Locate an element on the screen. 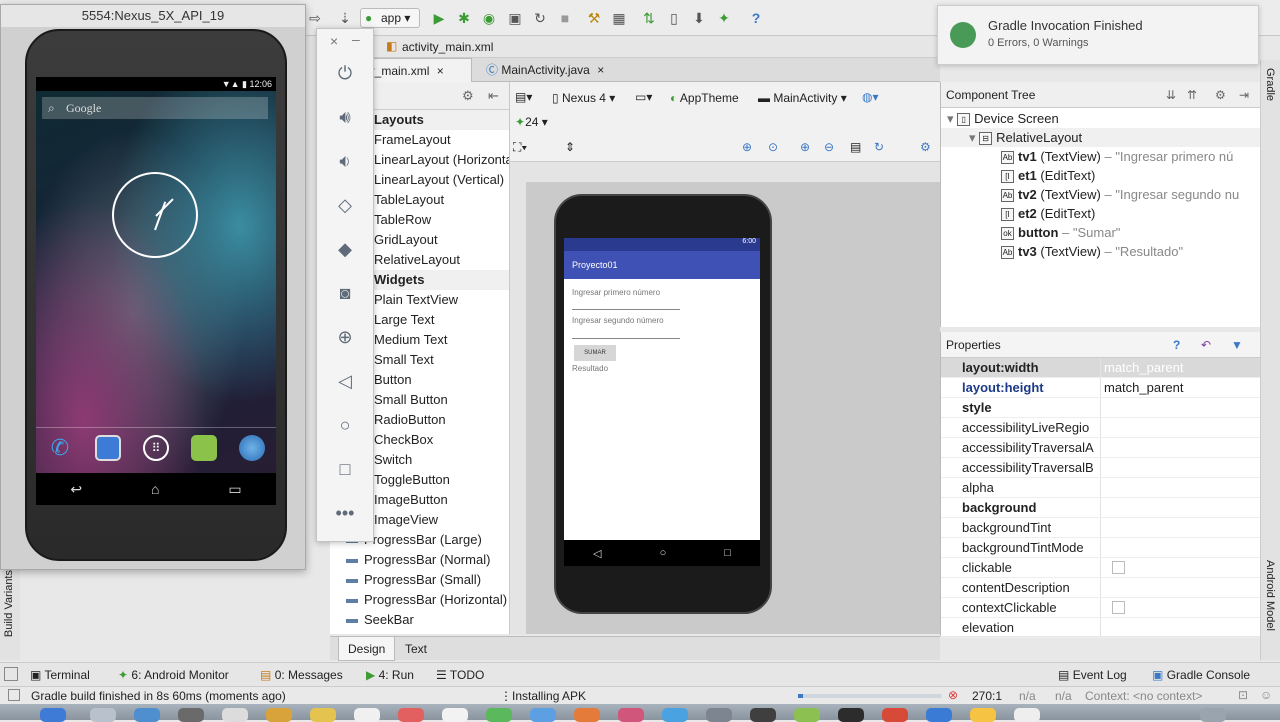 This screenshot has width=1280, height=722. zoom-icon: ⊕ is located at coordinates (345, 337).